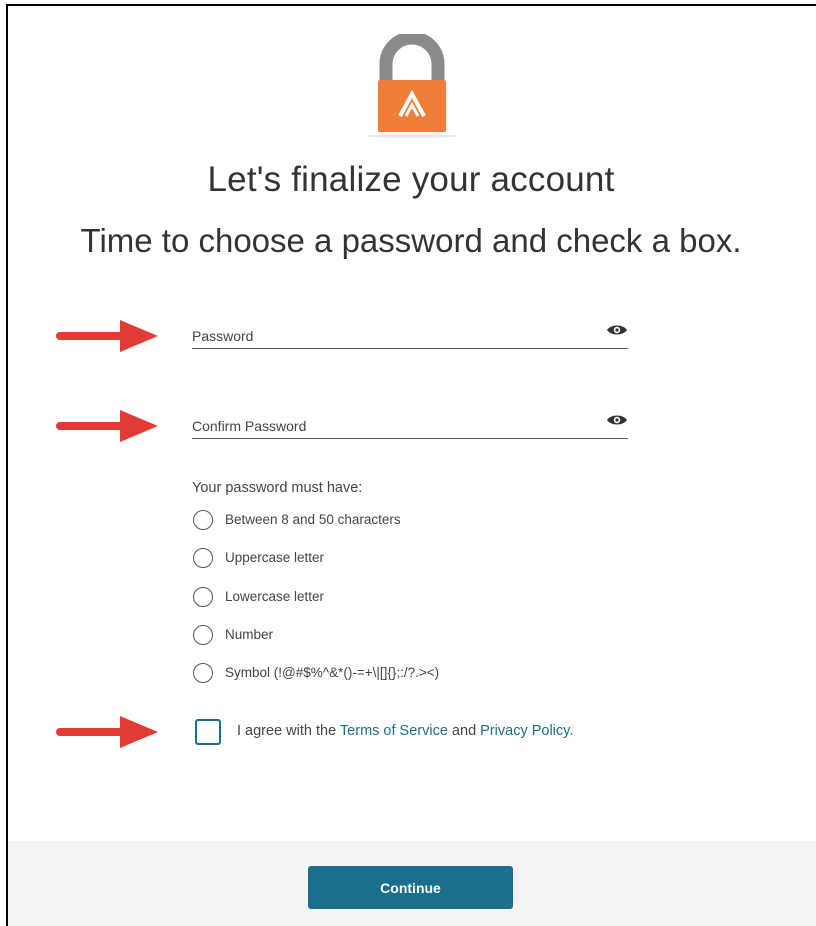  Describe the element at coordinates (288, 731) in the screenshot. I see `agreement-prefix: I agree with the` at that location.